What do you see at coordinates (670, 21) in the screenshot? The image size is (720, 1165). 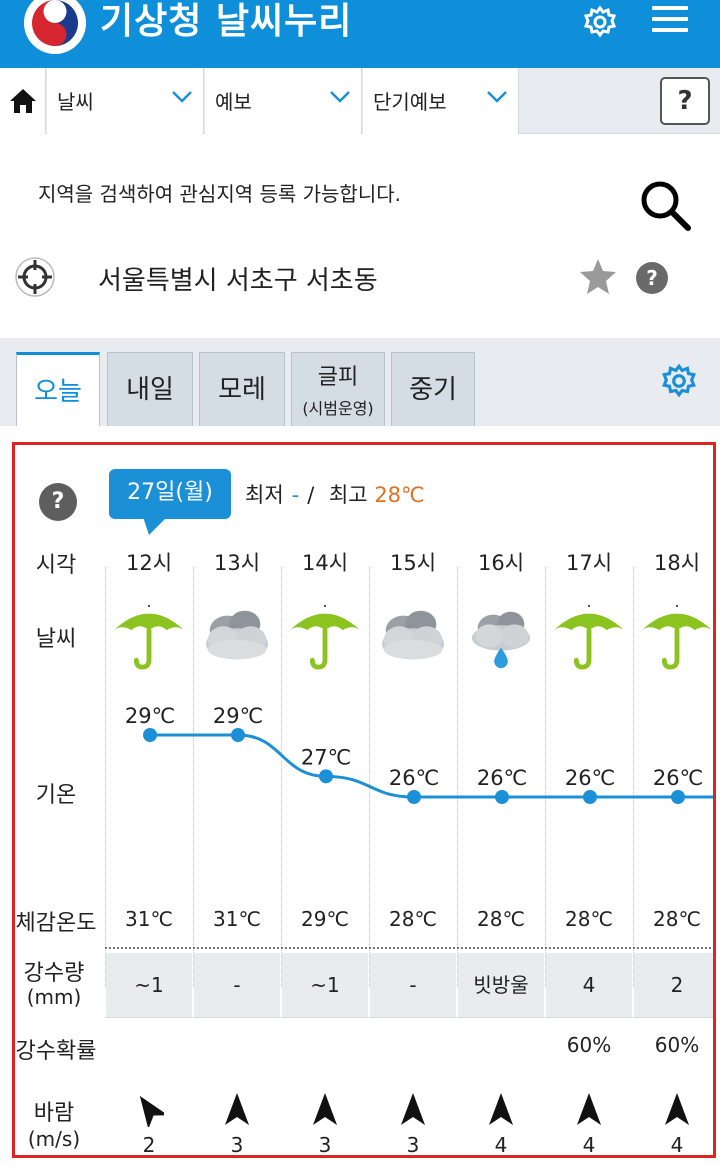 I see `hamburger-menu-icon` at bounding box center [670, 21].